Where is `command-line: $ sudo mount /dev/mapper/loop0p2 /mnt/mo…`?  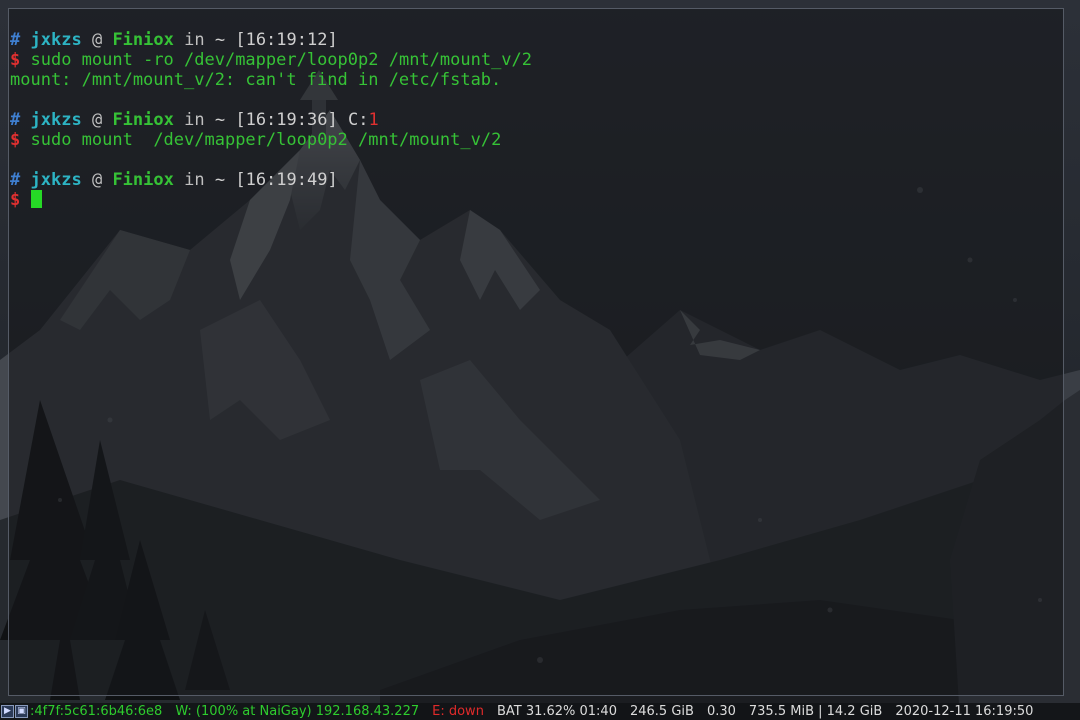
command-line: $ sudo mount /dev/mapper/loop0p2 /mnt/mo… is located at coordinates (536, 140).